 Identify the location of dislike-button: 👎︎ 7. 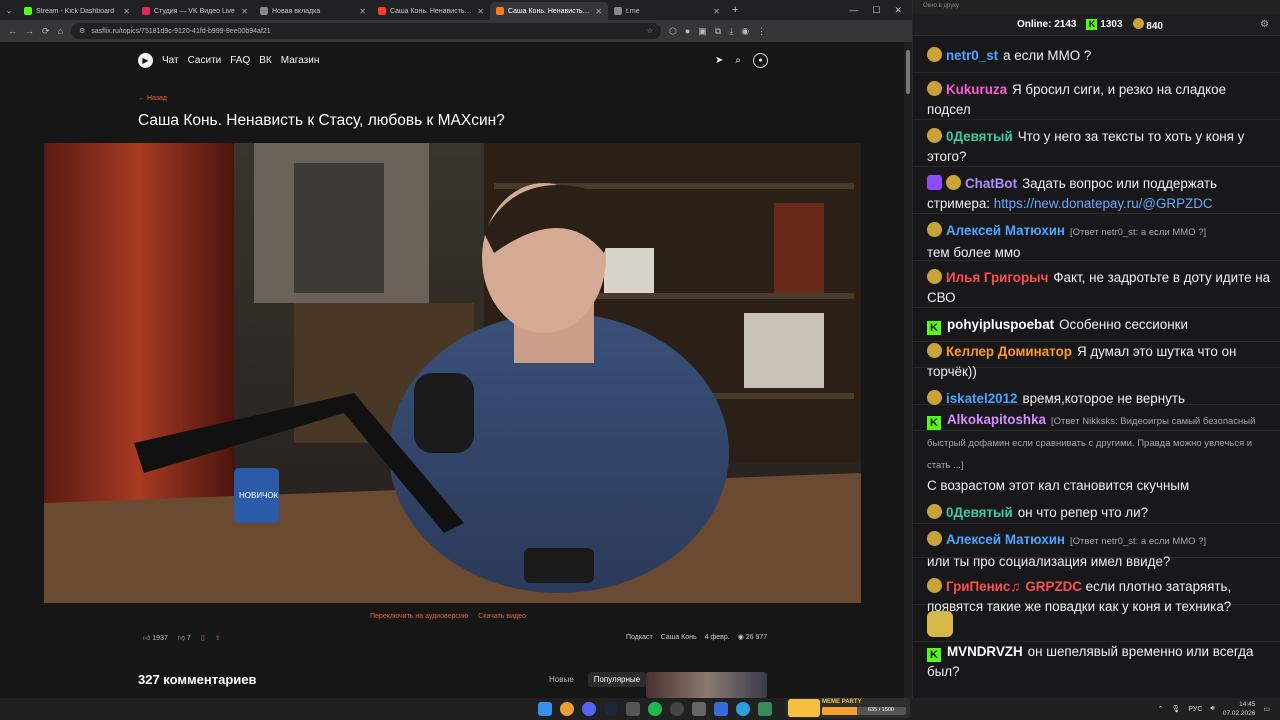
(184, 637).